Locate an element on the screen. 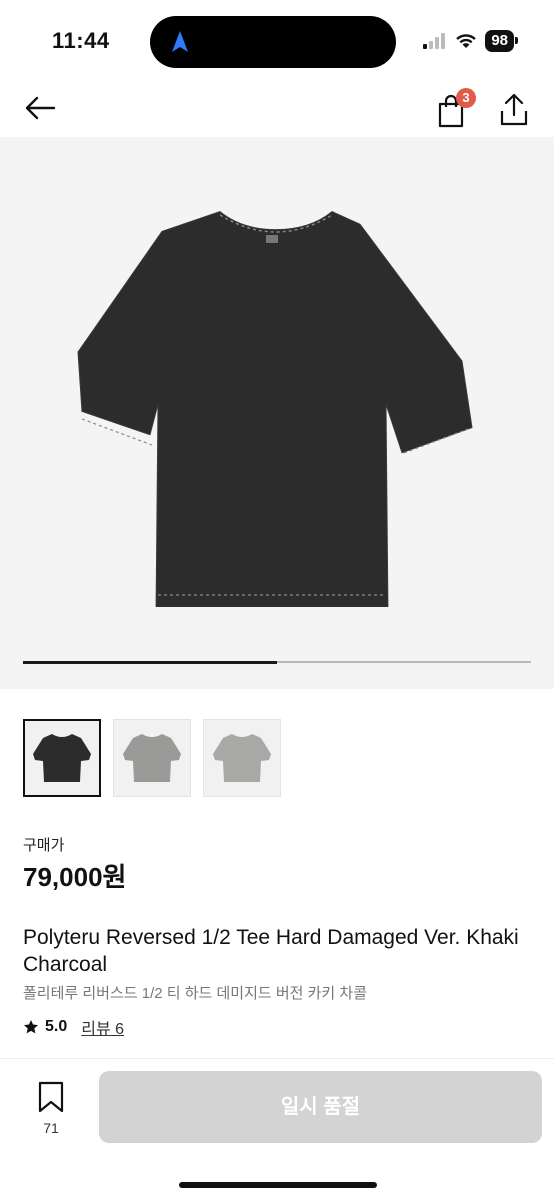 The width and height of the screenshot is (554, 1200). bookmark-button: 71 is located at coordinates (51, 1108).